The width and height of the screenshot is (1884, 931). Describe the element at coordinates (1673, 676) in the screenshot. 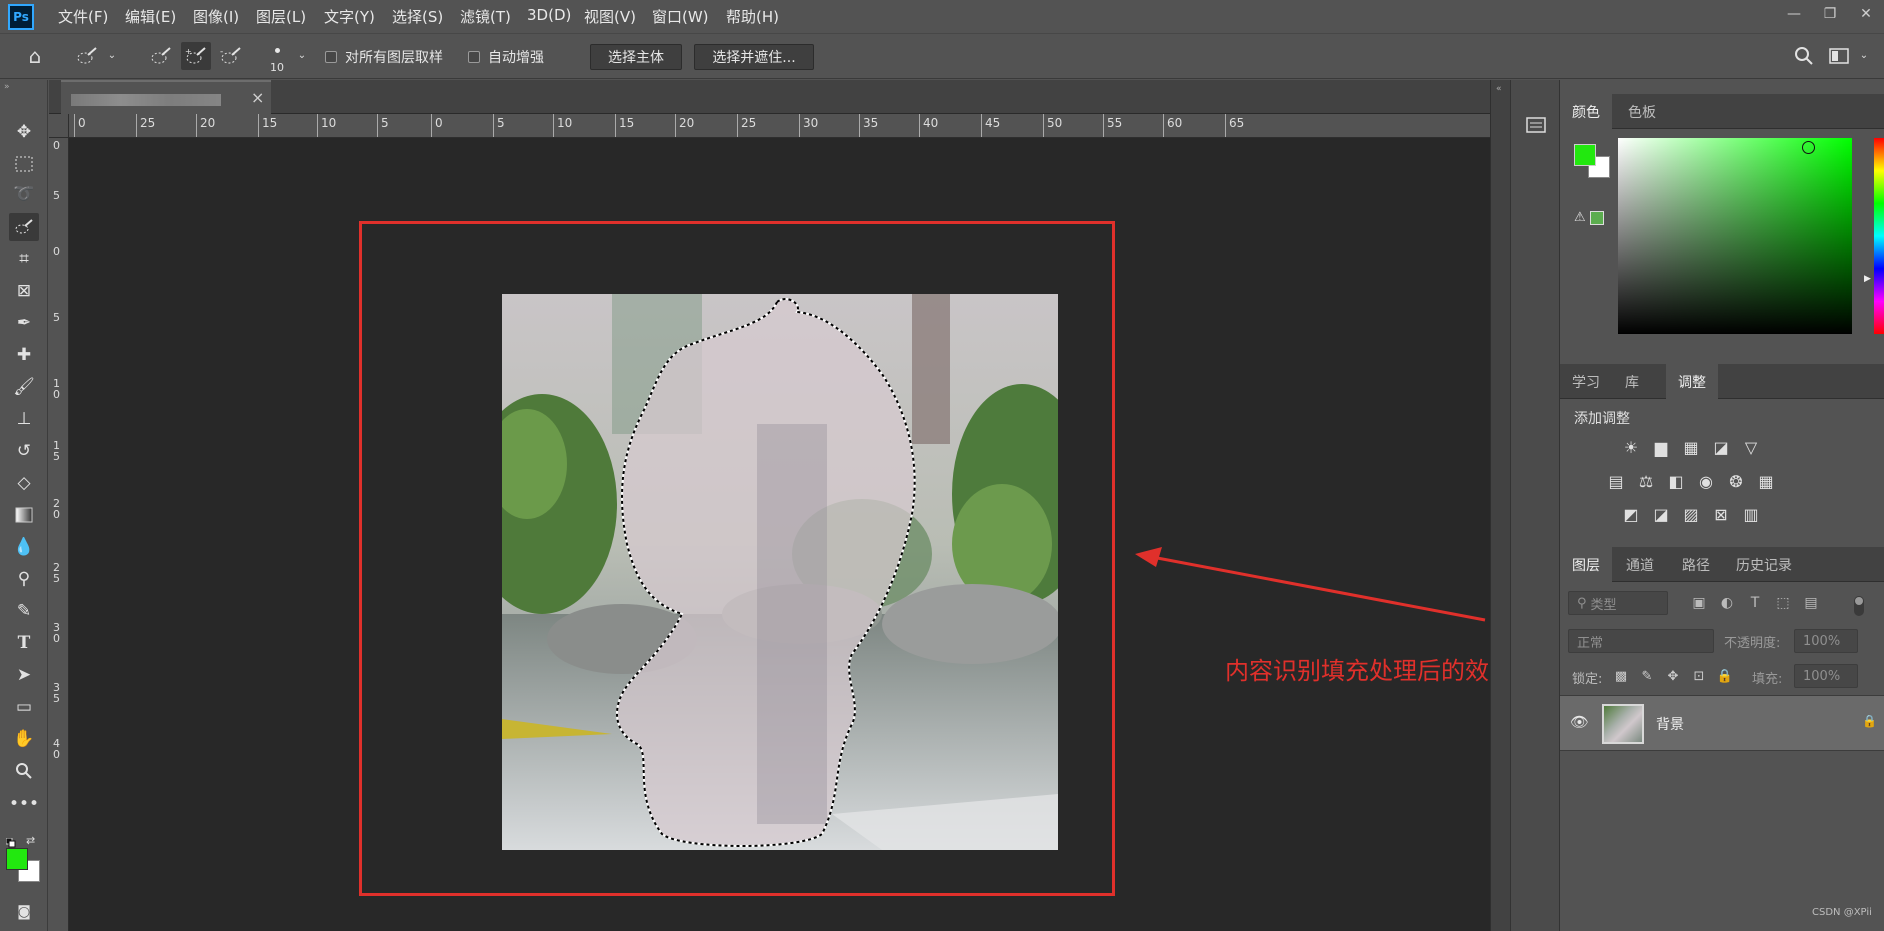

I see `lock-position-icon: ✥` at that location.